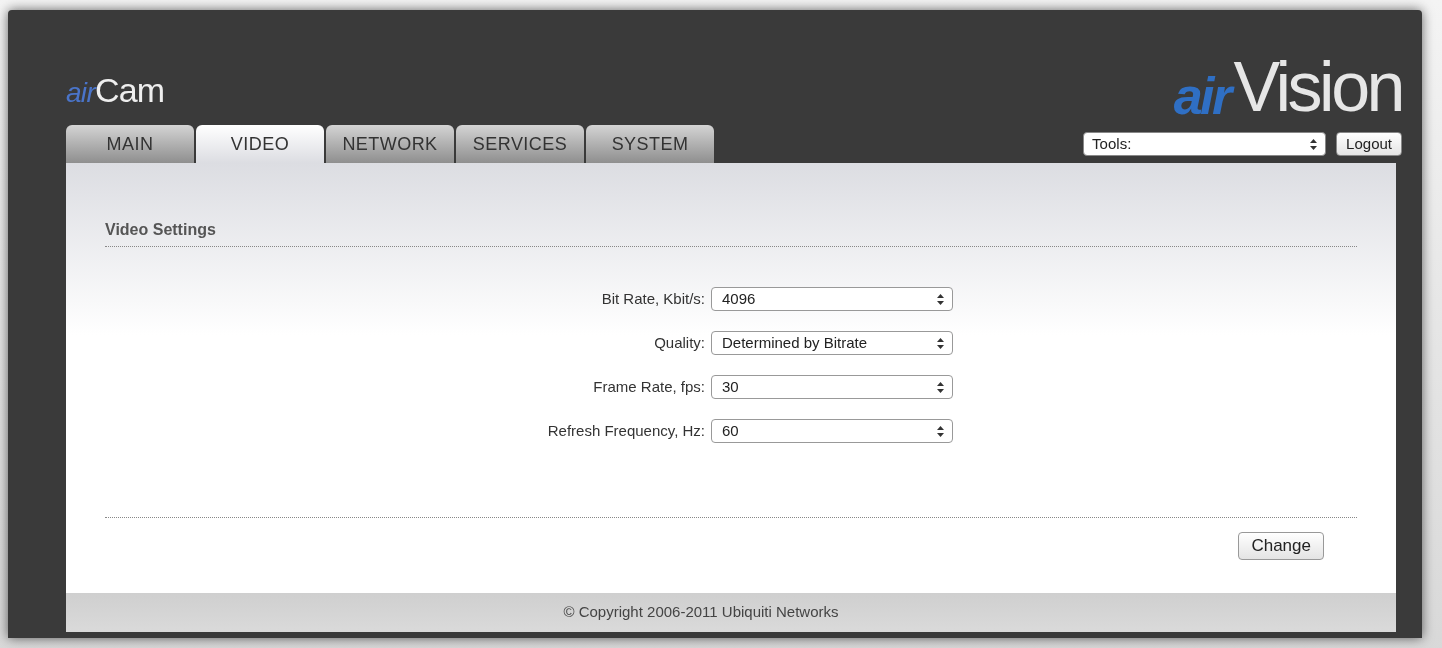  What do you see at coordinates (832, 387) in the screenshot?
I see `select-dropdown: 30` at bounding box center [832, 387].